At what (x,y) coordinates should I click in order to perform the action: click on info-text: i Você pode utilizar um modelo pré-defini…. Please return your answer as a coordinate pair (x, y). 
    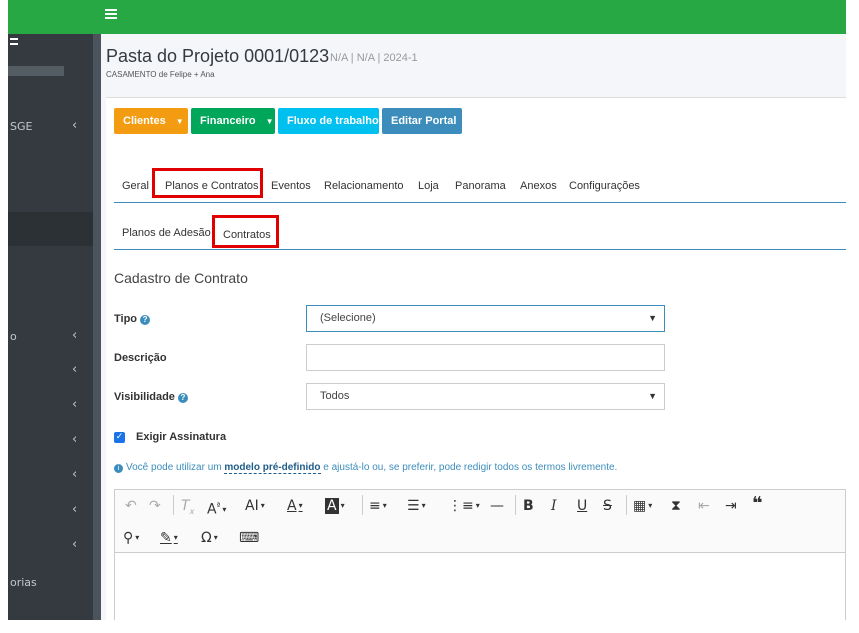
    Looking at the image, I should click on (366, 468).